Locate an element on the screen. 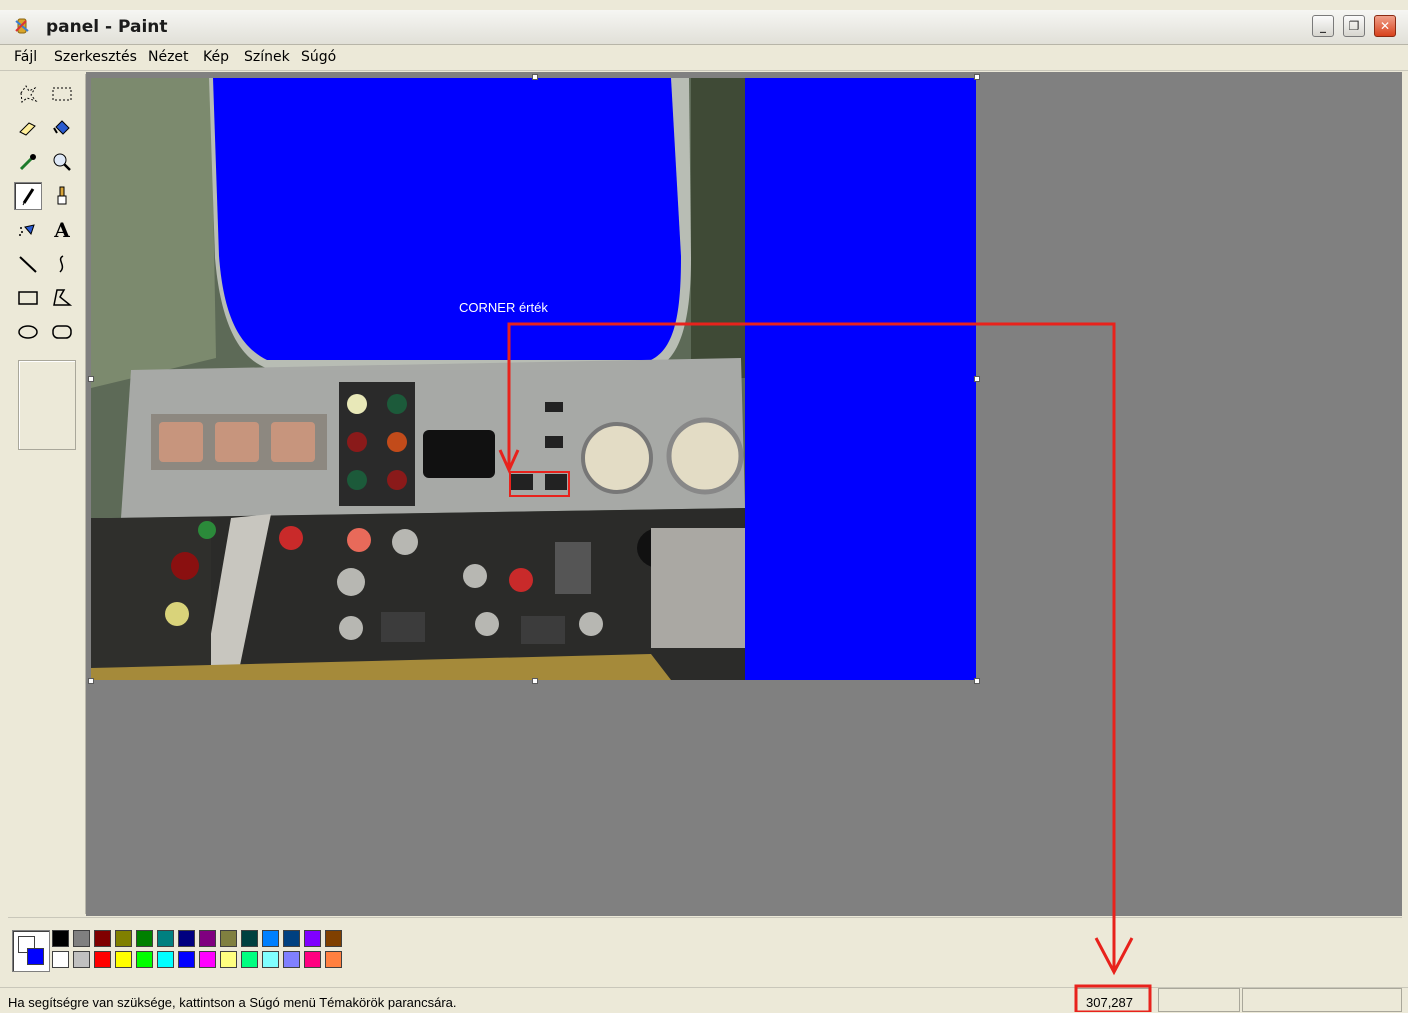 This screenshot has height=1013, width=1408. toolbox: A is located at coordinates (47, 494).